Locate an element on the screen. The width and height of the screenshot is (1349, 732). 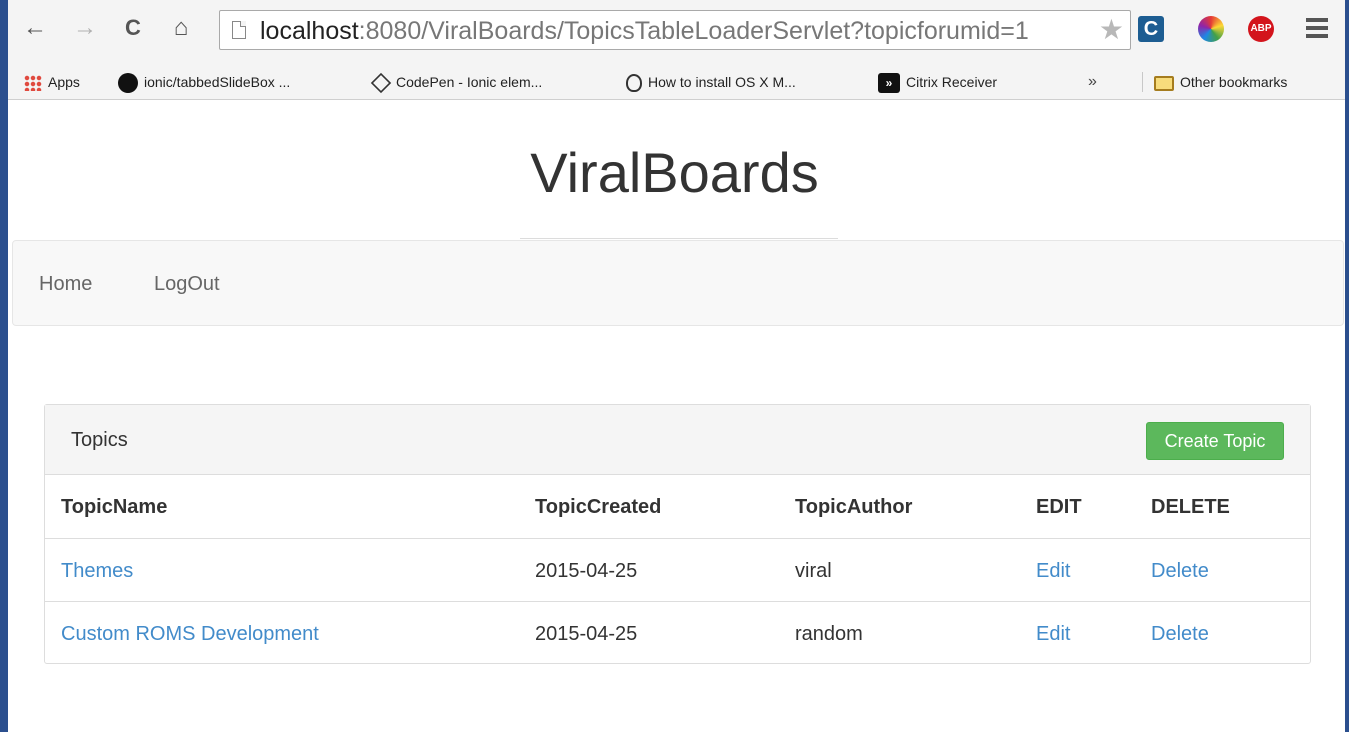
url-host: localhost is located at coordinates (309, 31).